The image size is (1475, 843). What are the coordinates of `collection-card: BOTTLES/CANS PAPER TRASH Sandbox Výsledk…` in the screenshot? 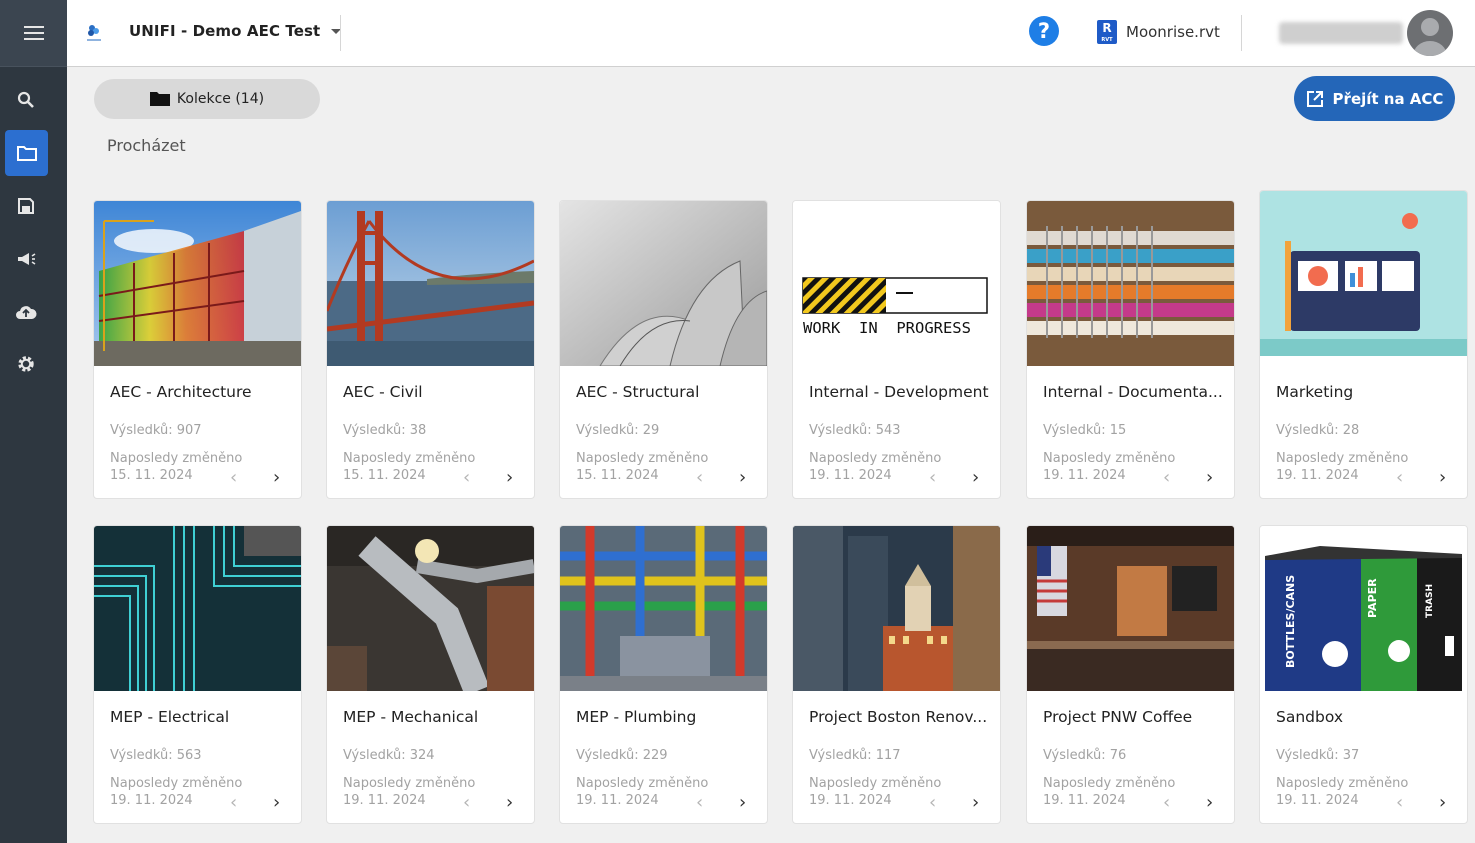 It's located at (1363, 674).